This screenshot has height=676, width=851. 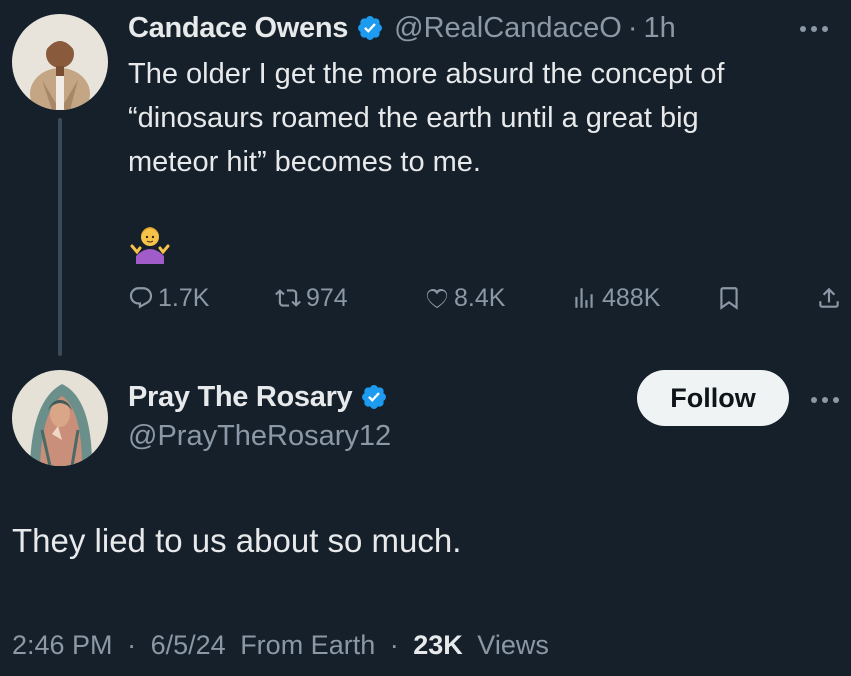 I want to click on views-count: 488K, so click(x=631, y=297).